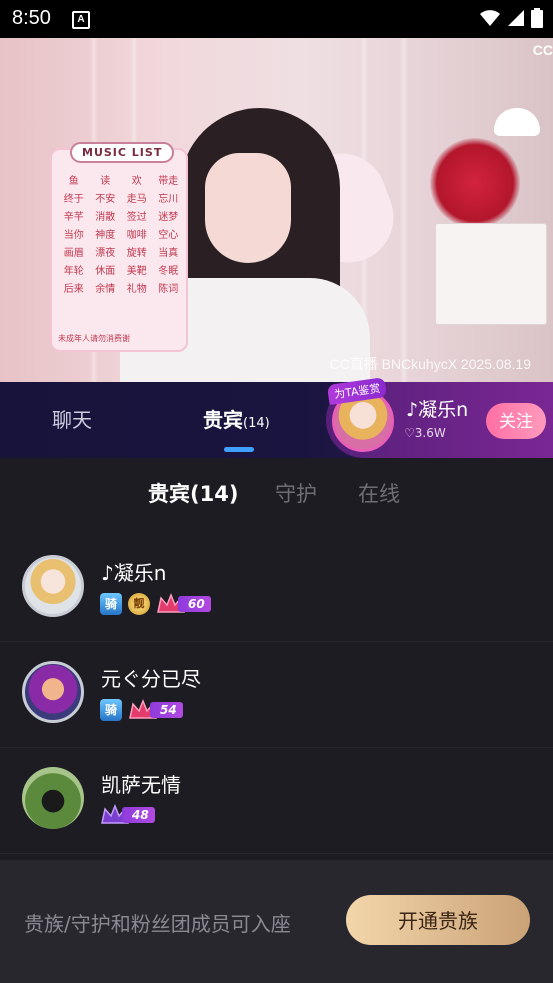  I want to click on music-item: 美靶, so click(136, 271).